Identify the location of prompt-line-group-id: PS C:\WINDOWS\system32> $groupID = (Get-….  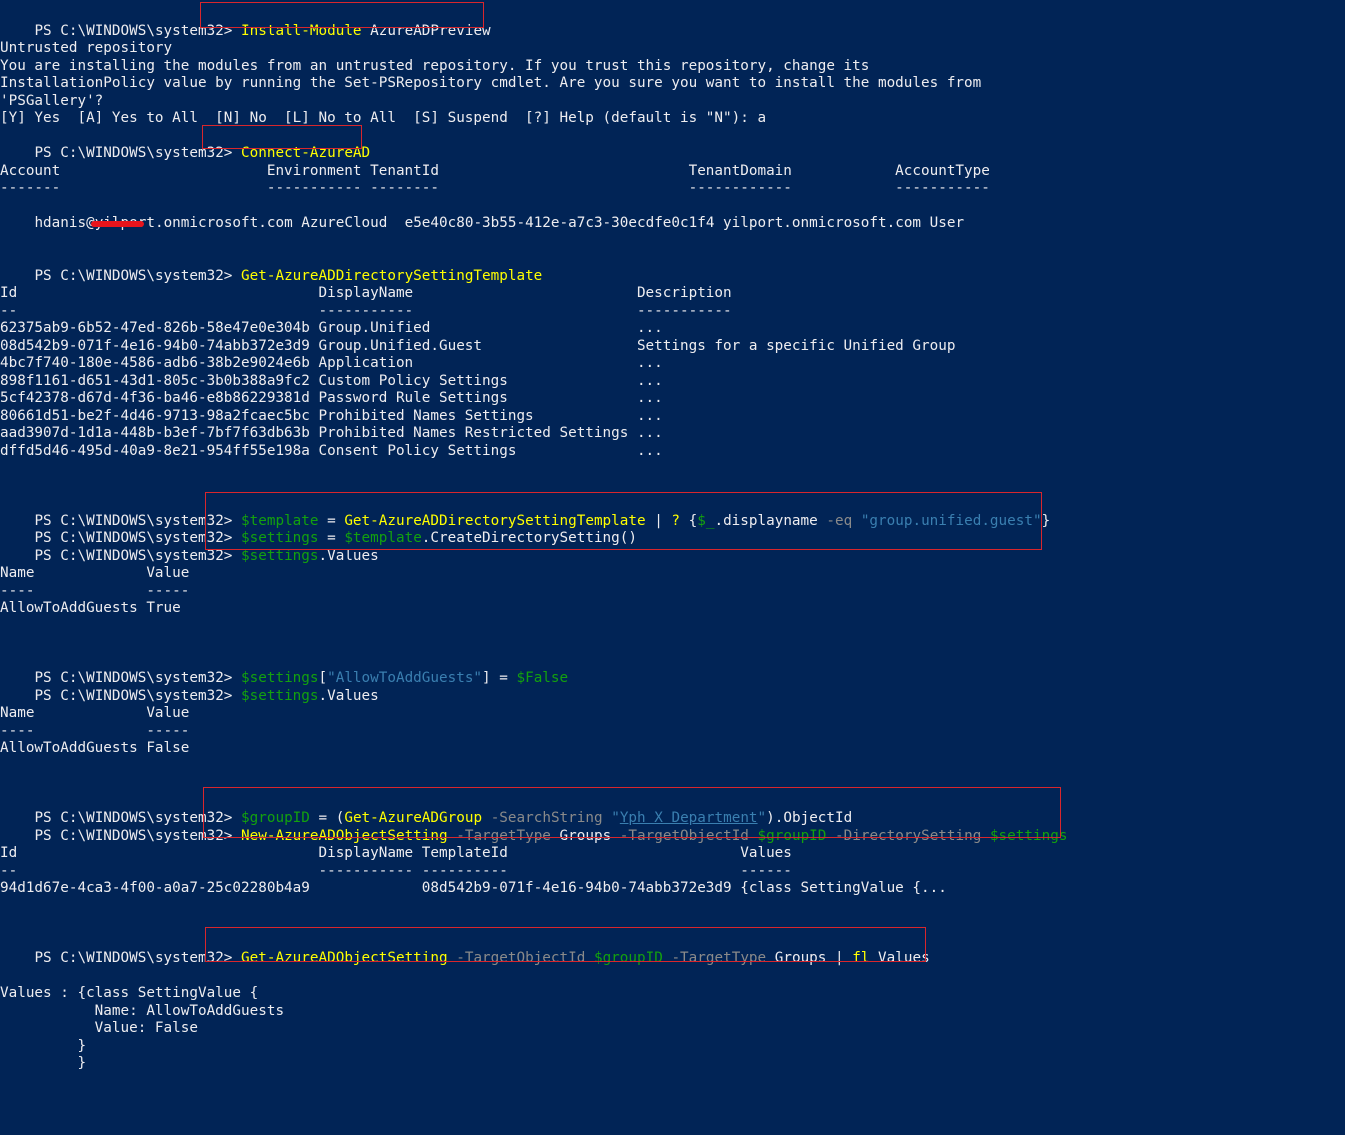
(426, 809).